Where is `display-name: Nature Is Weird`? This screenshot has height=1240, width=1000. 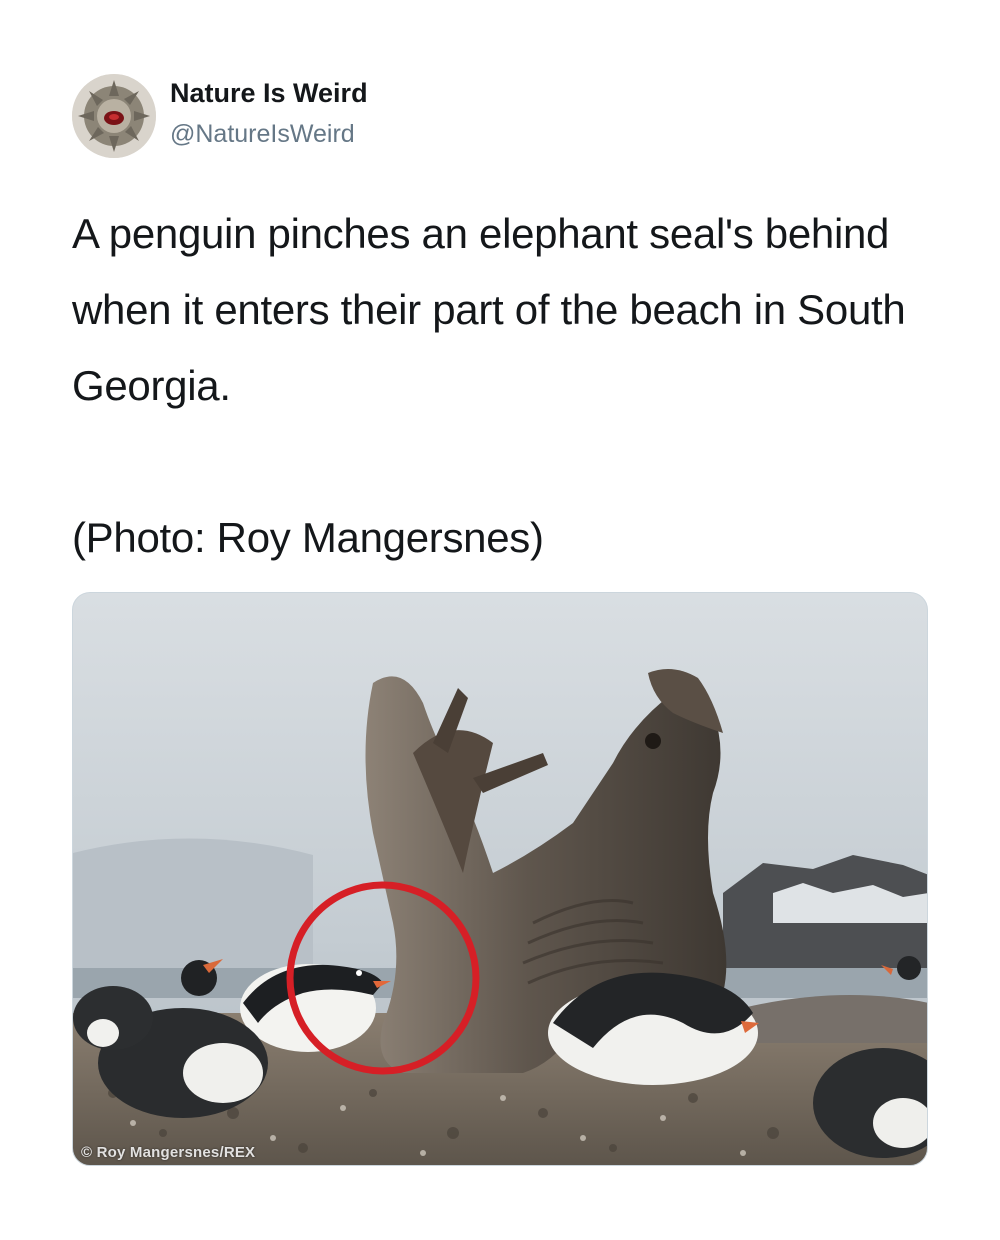 display-name: Nature Is Weird is located at coordinates (269, 93).